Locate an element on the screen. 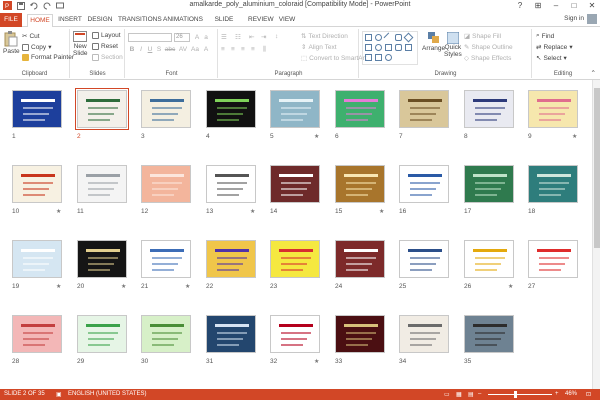 The width and height of the screenshot is (600, 400). tab-design: DESIGN is located at coordinates (100, 20).